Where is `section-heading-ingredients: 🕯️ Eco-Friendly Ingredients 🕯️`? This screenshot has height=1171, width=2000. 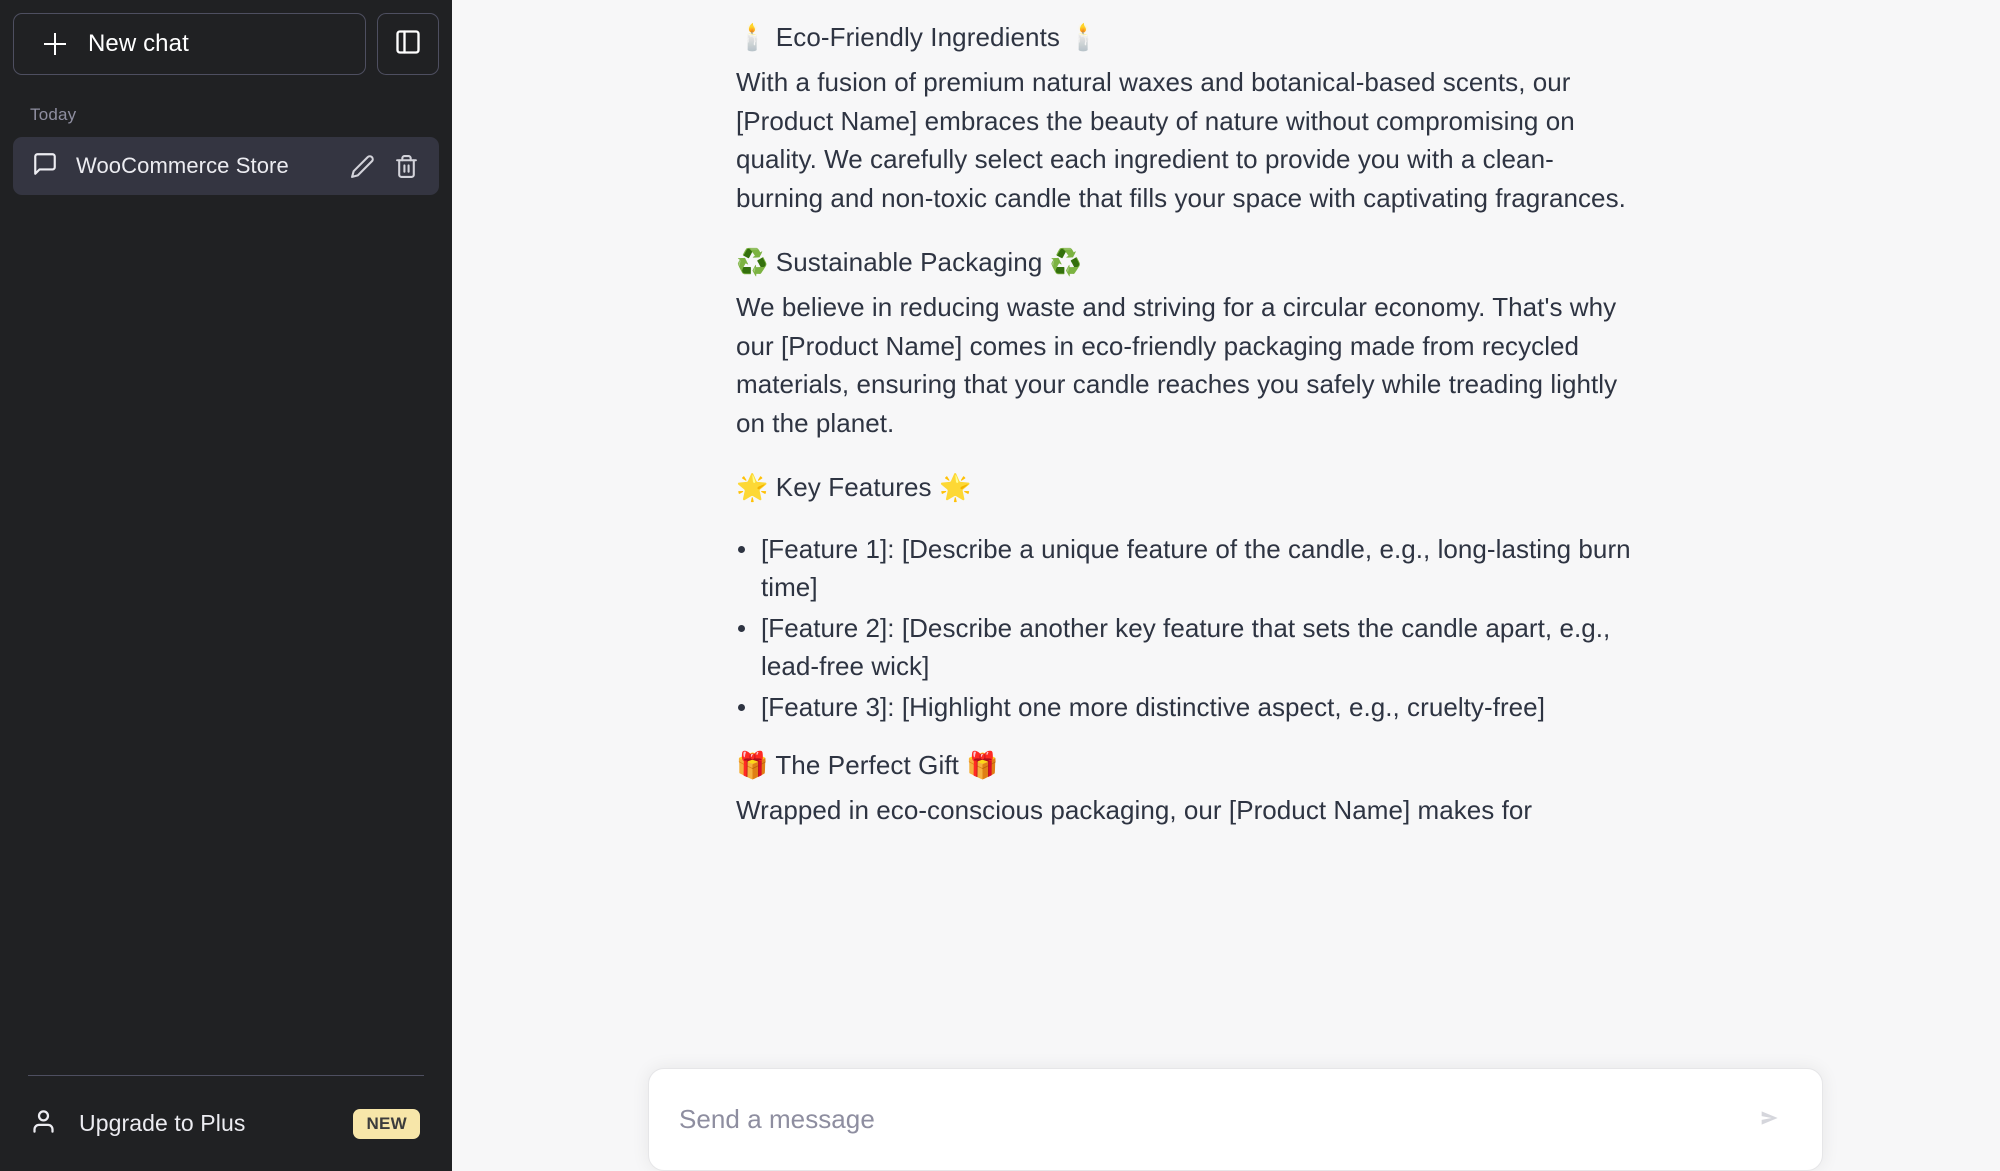 section-heading-ingredients: 🕯️ Eco-Friendly Ingredients 🕯️ is located at coordinates (918, 37).